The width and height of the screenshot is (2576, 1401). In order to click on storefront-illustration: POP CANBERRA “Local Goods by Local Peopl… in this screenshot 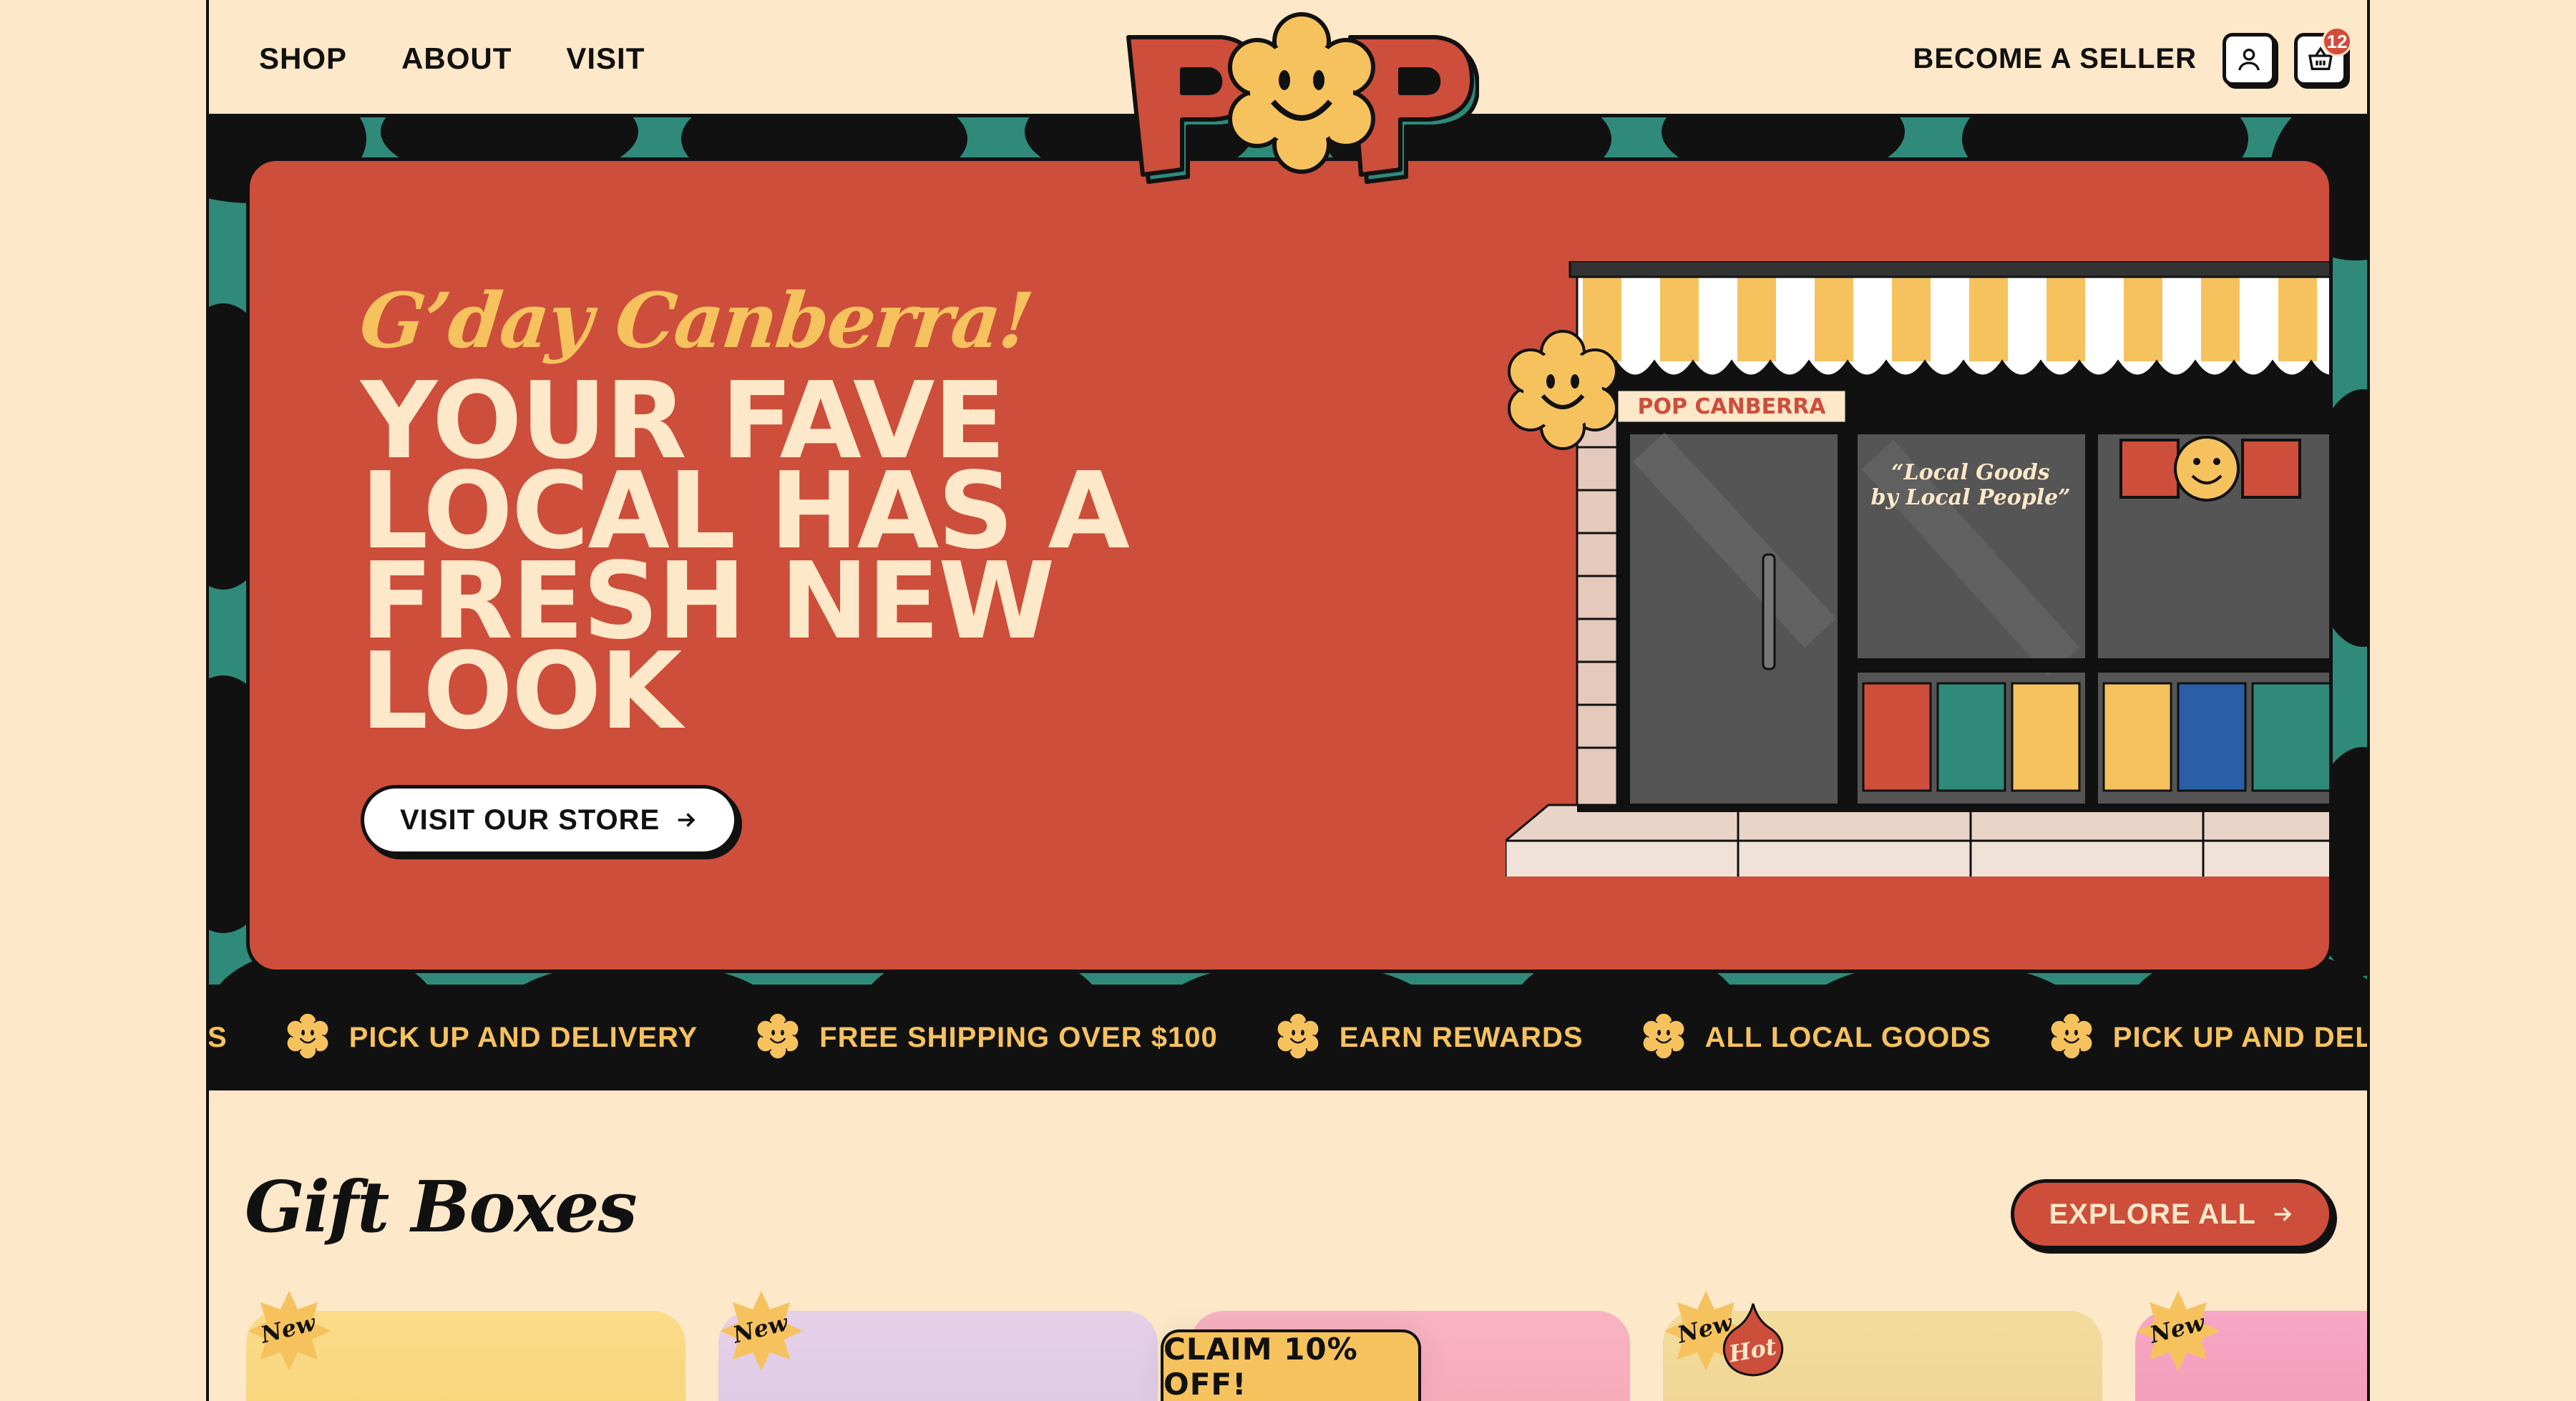, I will do `click(1917, 569)`.